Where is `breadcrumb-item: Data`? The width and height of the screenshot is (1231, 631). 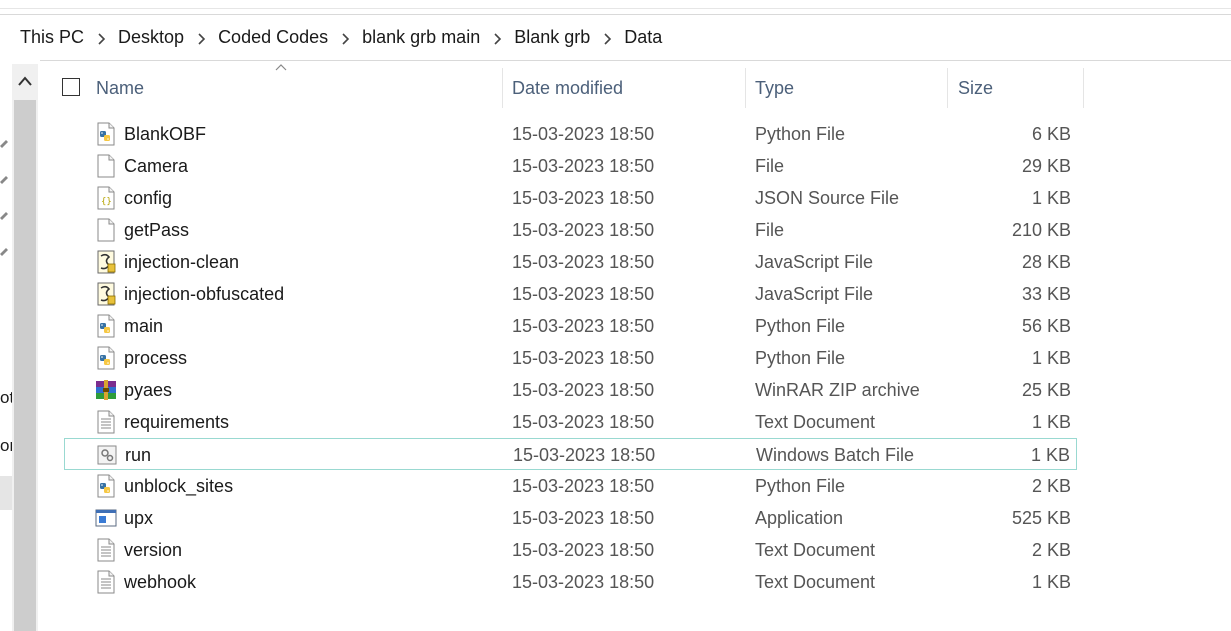
breadcrumb-item: Data is located at coordinates (643, 37).